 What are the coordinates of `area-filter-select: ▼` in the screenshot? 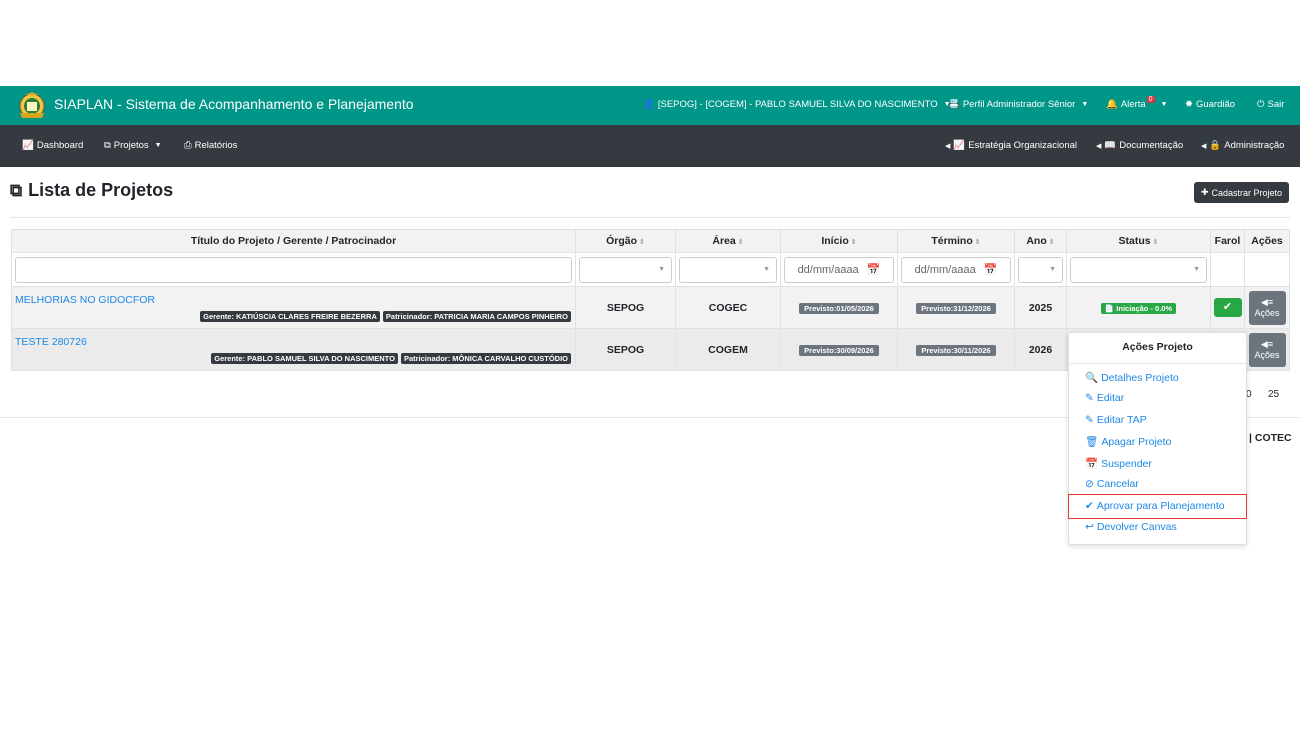 It's located at (728, 269).